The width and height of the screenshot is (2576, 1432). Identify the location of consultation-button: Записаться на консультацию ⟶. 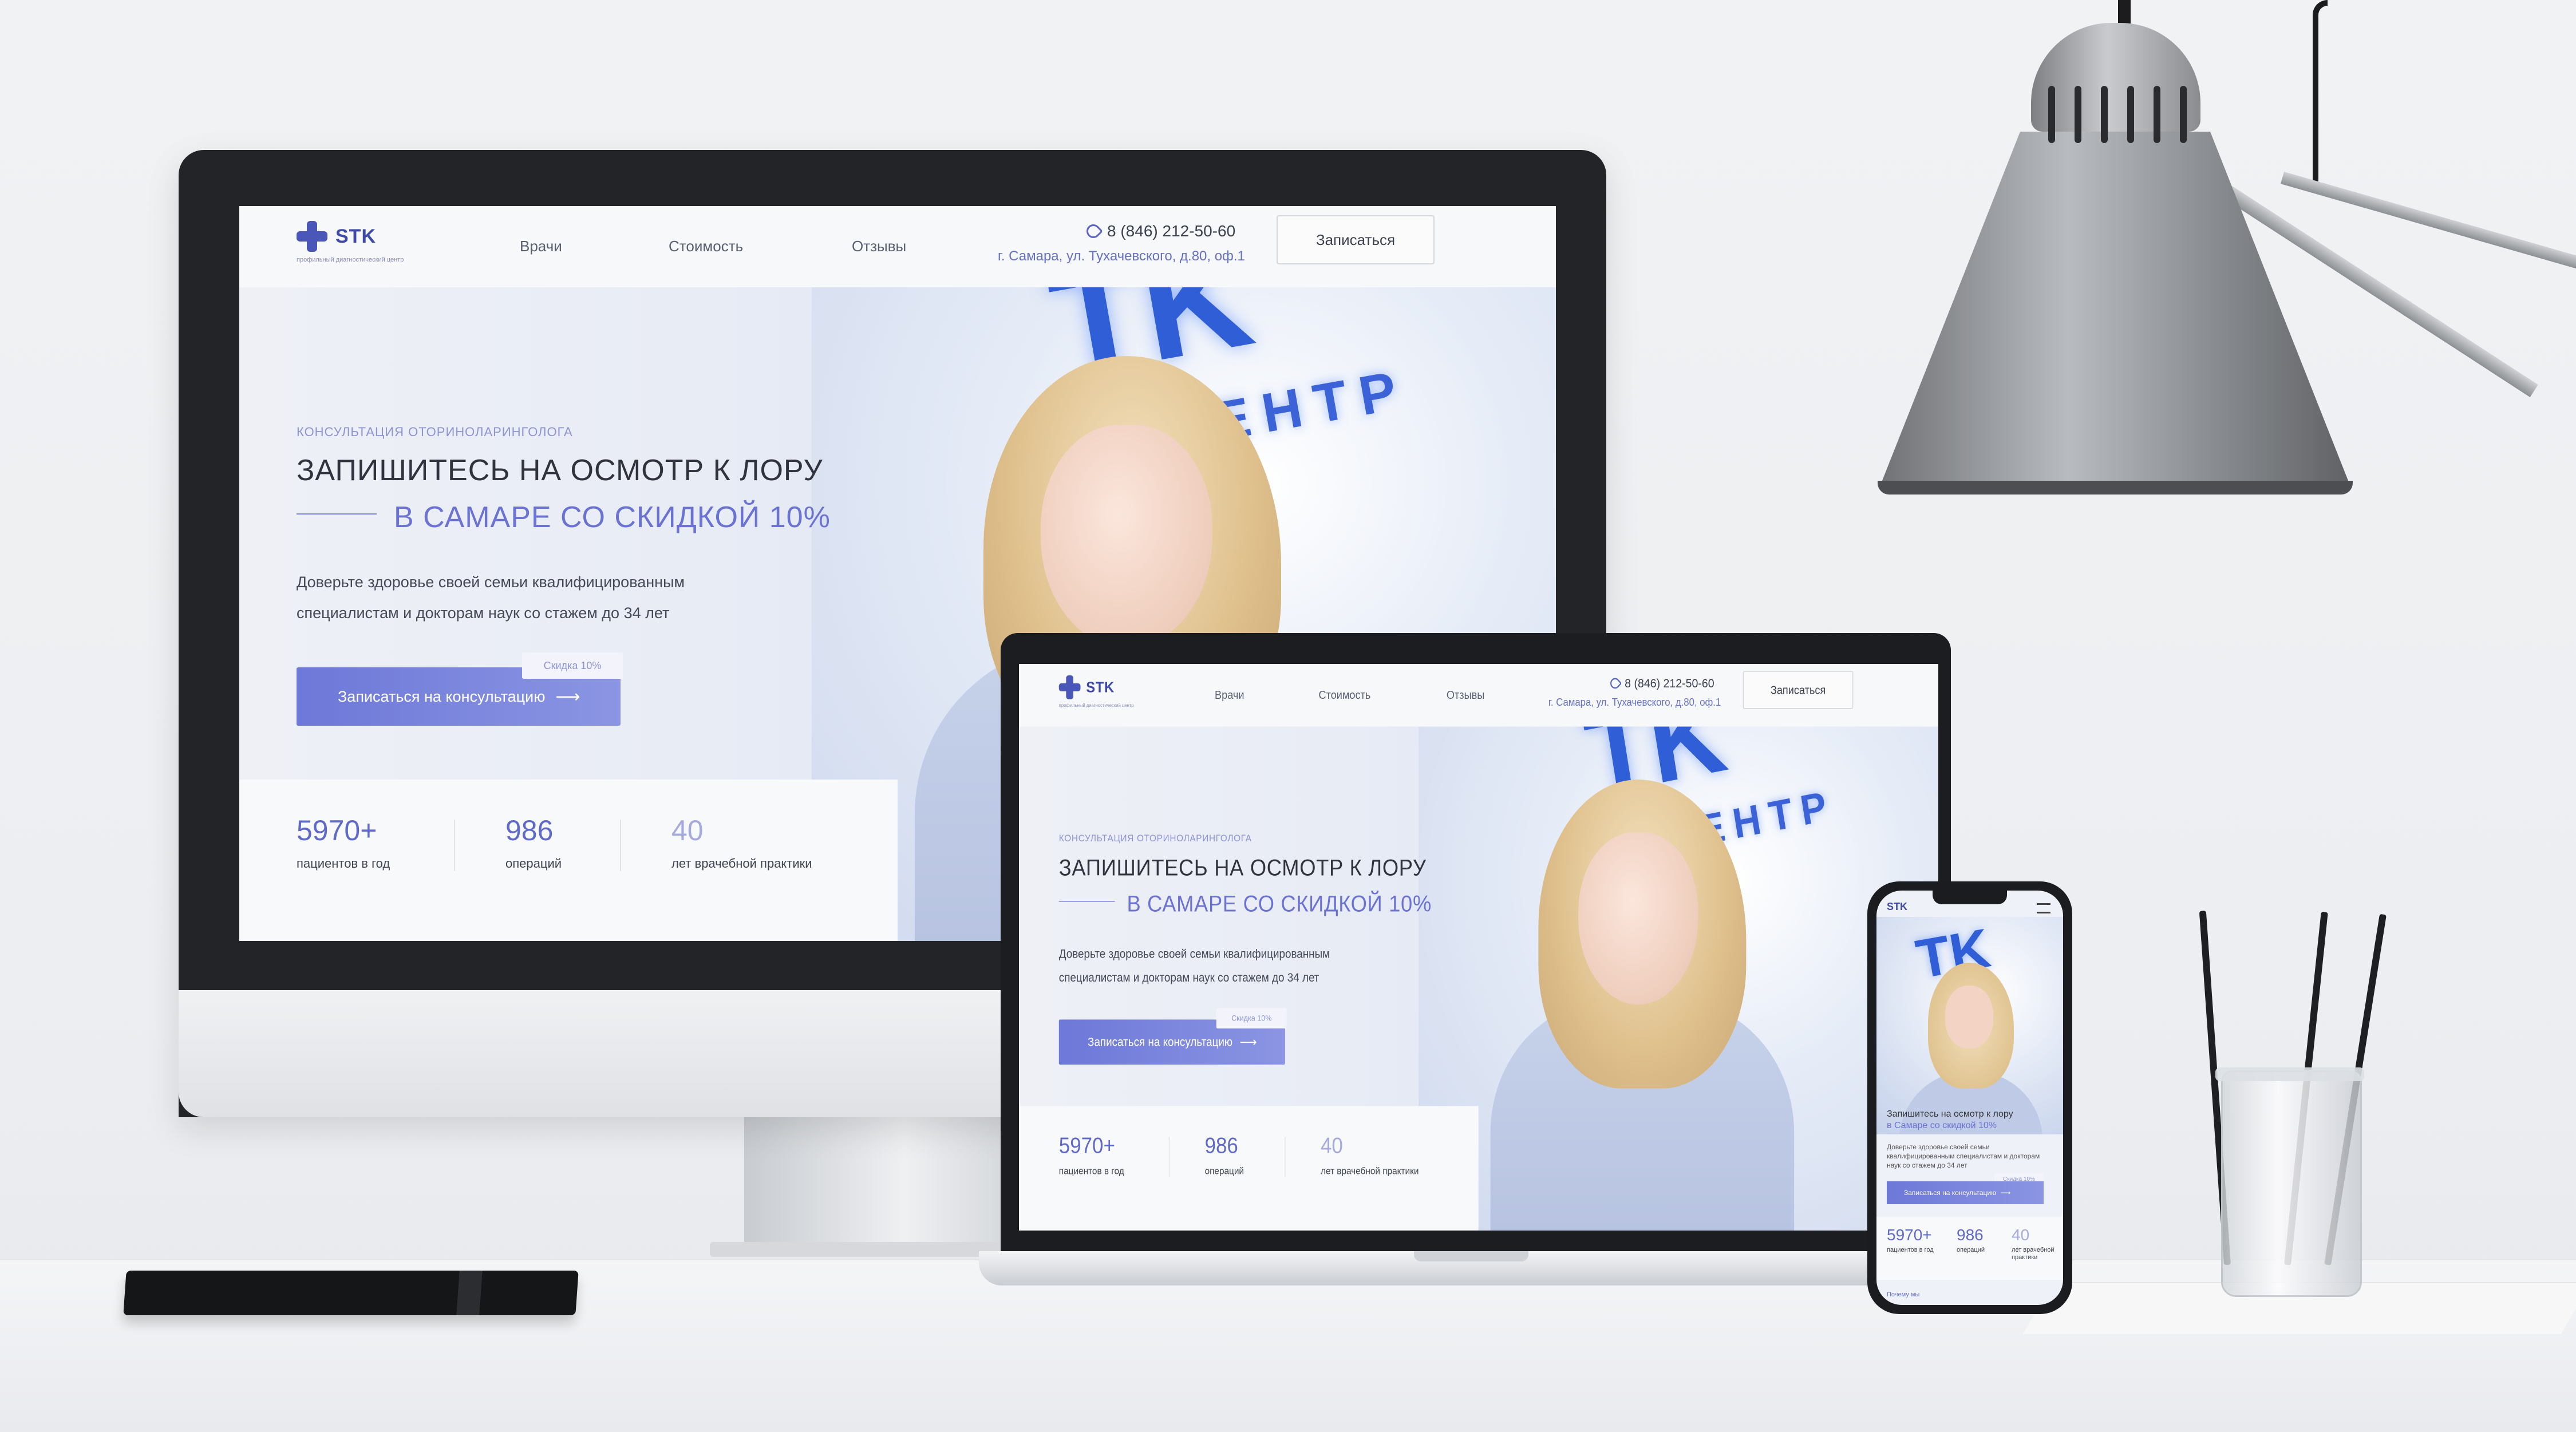
(1965, 1192).